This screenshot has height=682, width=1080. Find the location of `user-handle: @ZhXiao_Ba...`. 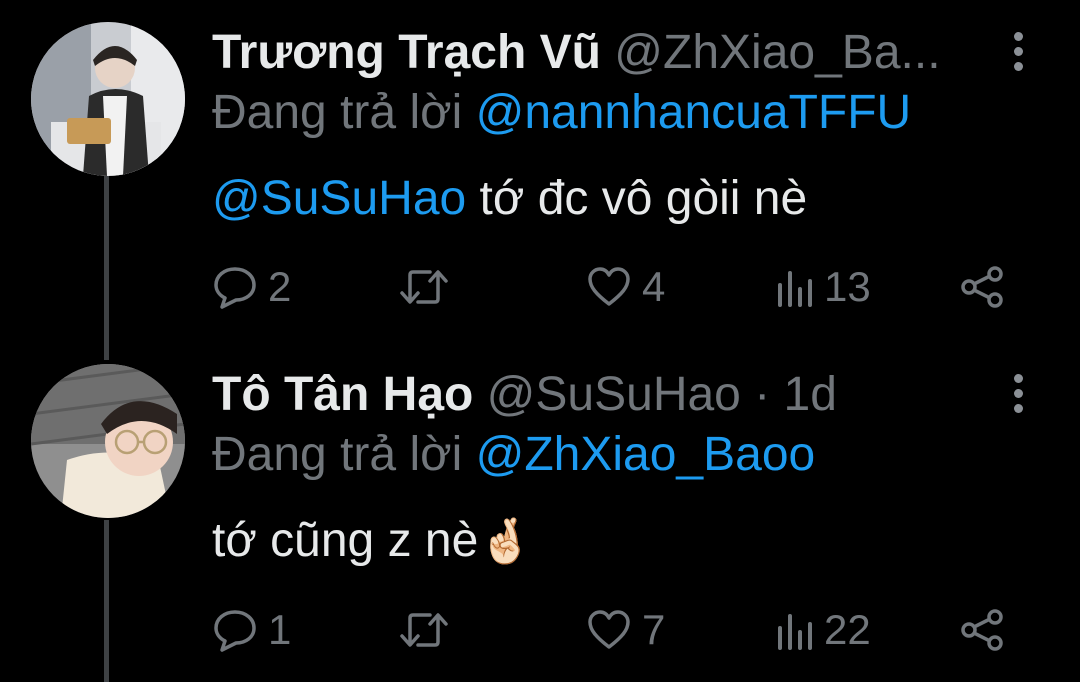

user-handle: @ZhXiao_Ba... is located at coordinates (777, 52).